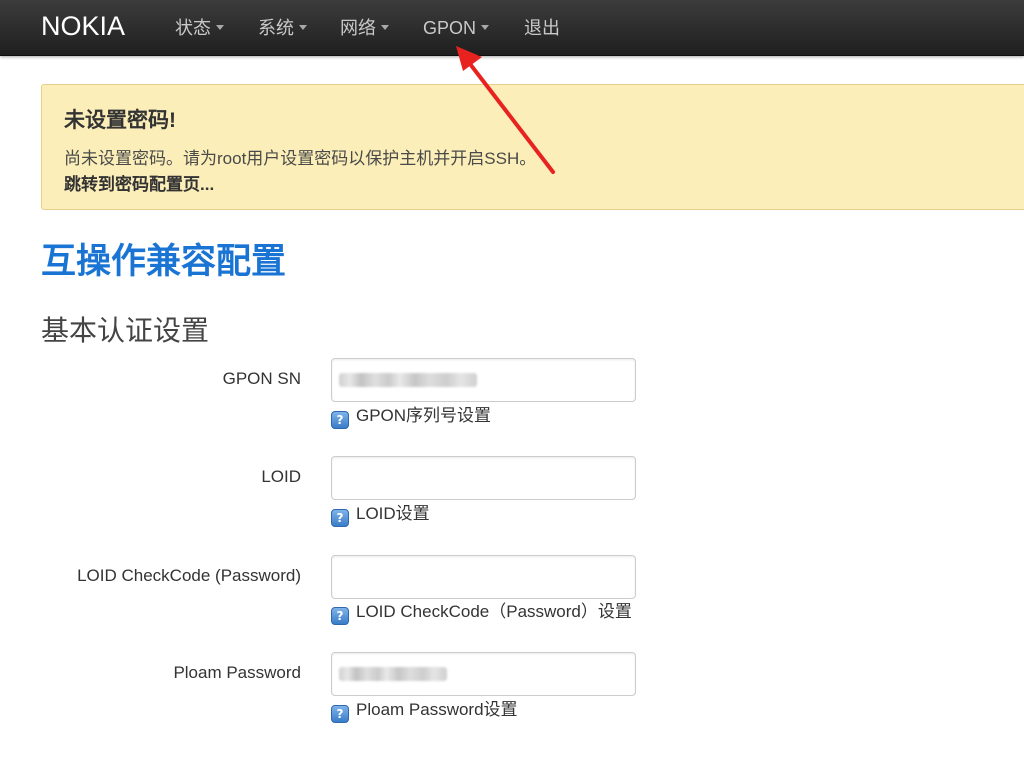  I want to click on menu-logout-label: 退出, so click(542, 28).